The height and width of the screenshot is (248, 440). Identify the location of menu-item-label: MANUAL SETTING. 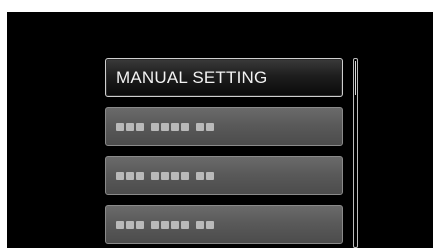
(192, 77).